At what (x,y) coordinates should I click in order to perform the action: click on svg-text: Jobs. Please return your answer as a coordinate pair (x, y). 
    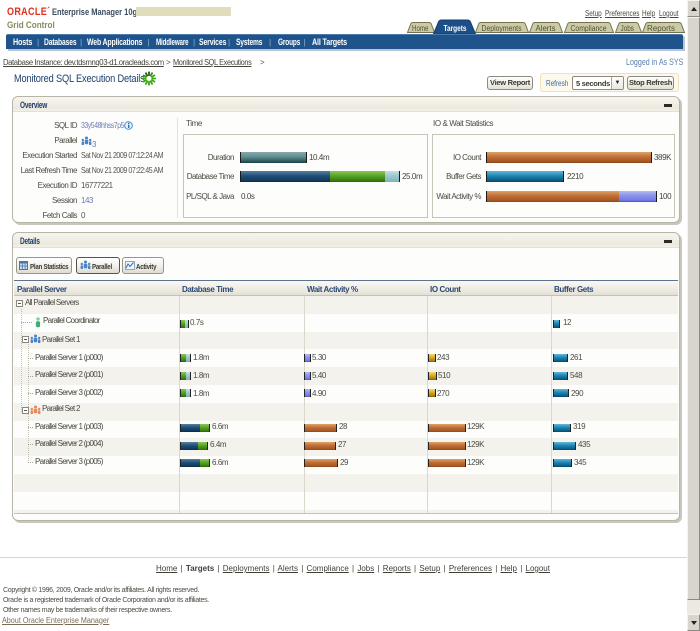
    Looking at the image, I should click on (628, 28).